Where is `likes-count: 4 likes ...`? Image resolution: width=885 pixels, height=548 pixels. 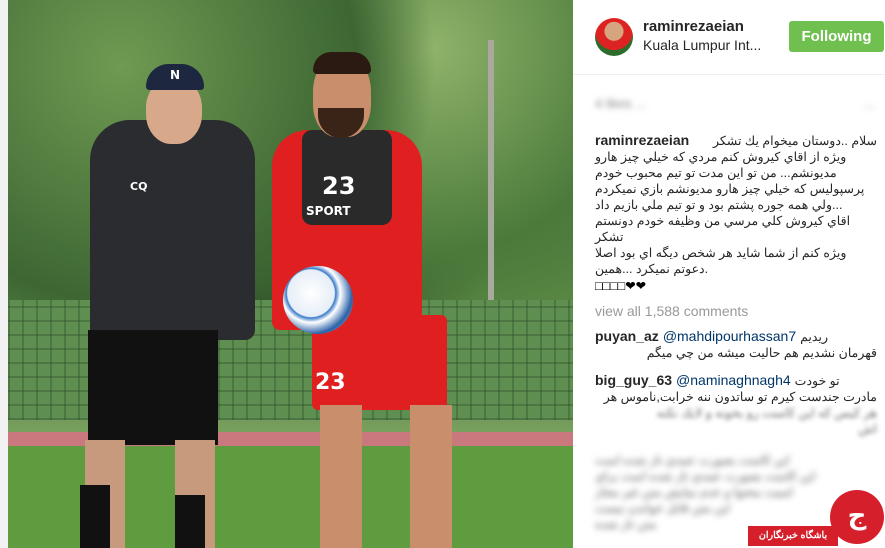 likes-count: 4 likes ... is located at coordinates (620, 103).